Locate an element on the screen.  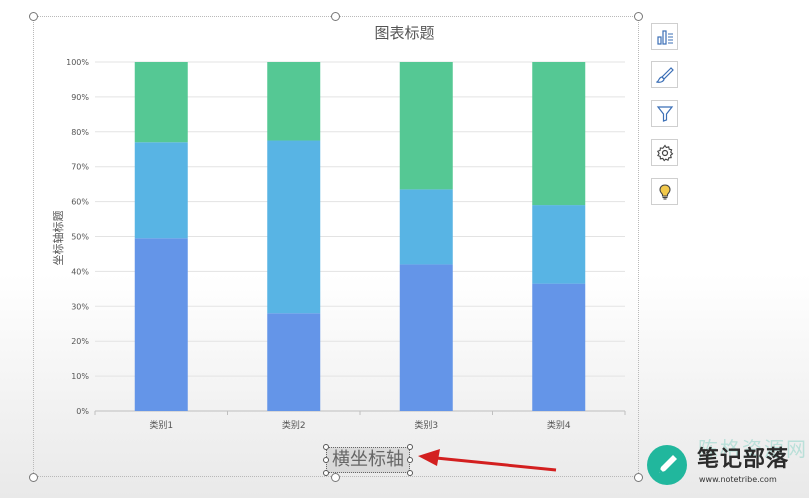
chart-ideas-button is located at coordinates (664, 191).